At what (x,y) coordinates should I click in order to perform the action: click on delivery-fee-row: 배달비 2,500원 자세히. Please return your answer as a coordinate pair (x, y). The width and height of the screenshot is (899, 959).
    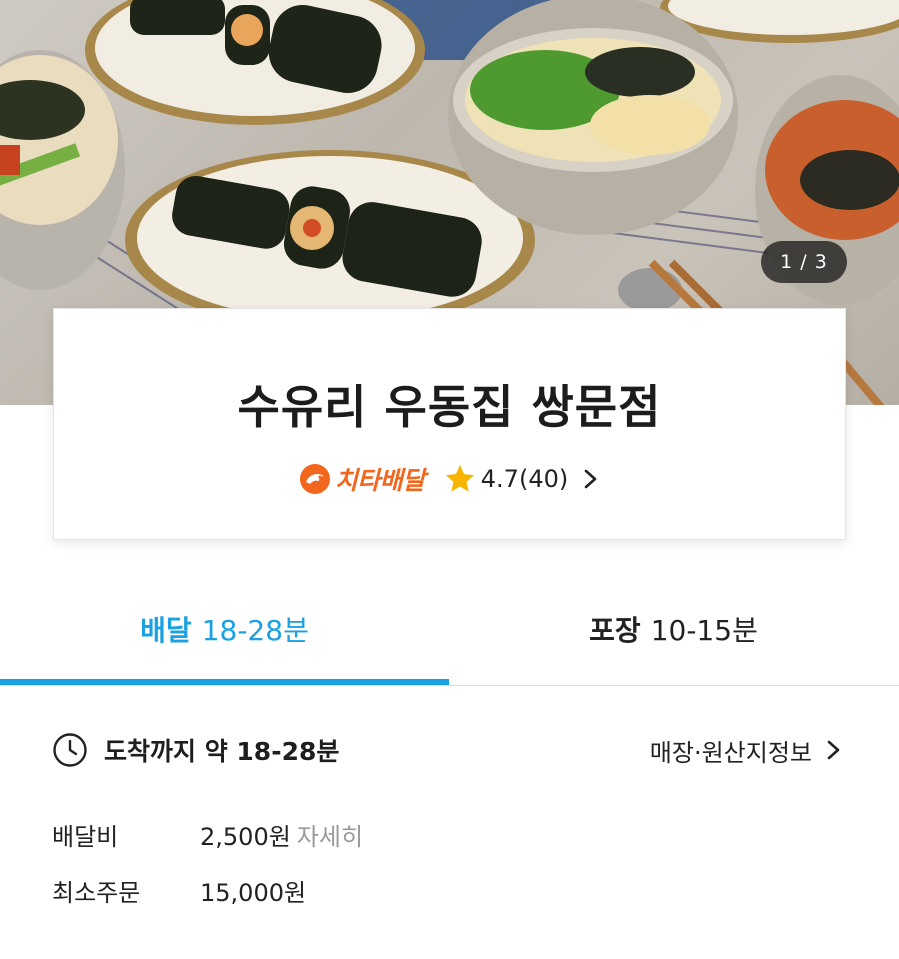
    Looking at the image, I should click on (447, 834).